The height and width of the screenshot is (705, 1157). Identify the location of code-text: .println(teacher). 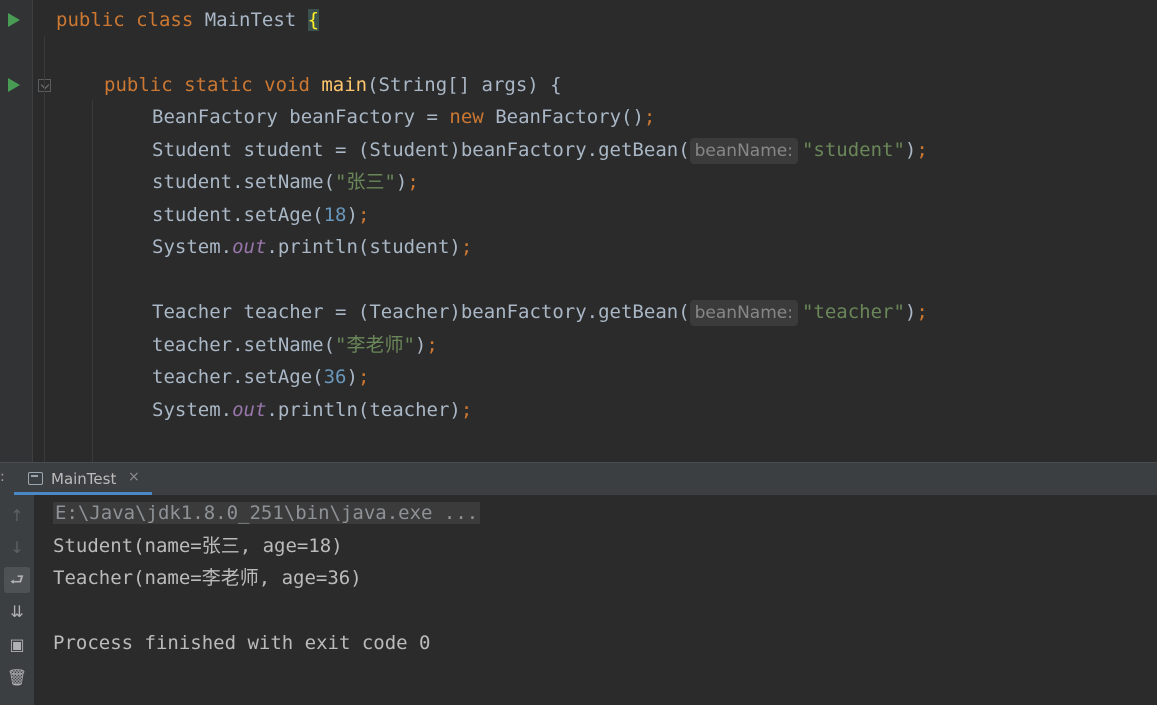
(363, 410).